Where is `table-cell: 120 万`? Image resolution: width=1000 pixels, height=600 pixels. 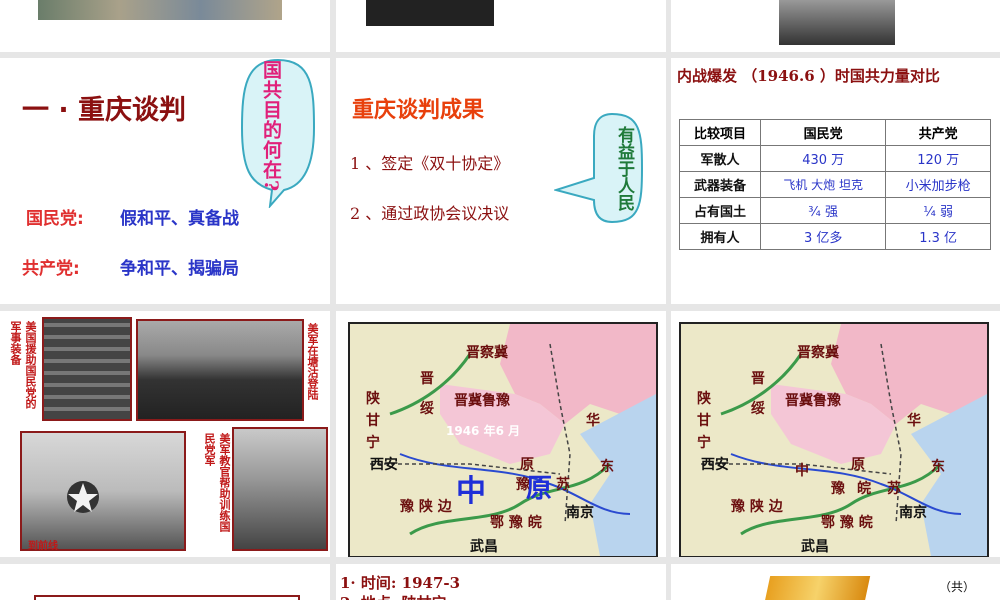
table-cell: 120 万 is located at coordinates (938, 158).